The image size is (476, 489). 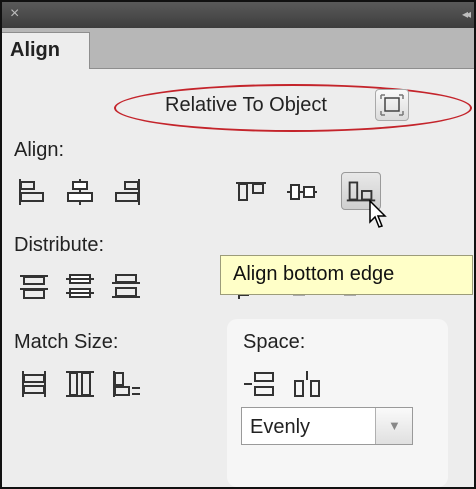 I want to click on tab-align: Align, so click(x=46, y=50).